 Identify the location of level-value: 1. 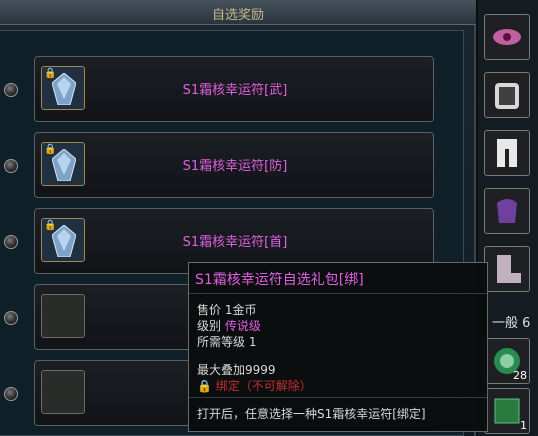
(252, 342).